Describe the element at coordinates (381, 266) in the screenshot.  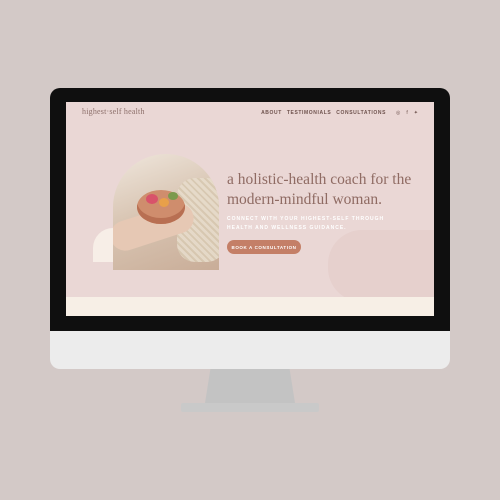
I see `decorative-blob` at that location.